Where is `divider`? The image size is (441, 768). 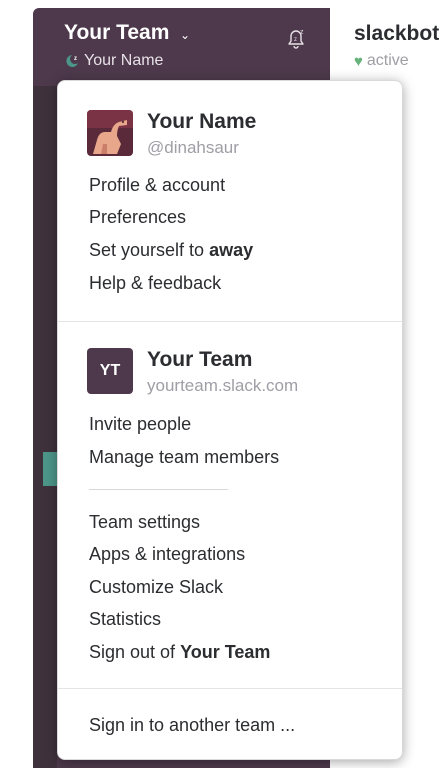 divider is located at coordinates (158, 489).